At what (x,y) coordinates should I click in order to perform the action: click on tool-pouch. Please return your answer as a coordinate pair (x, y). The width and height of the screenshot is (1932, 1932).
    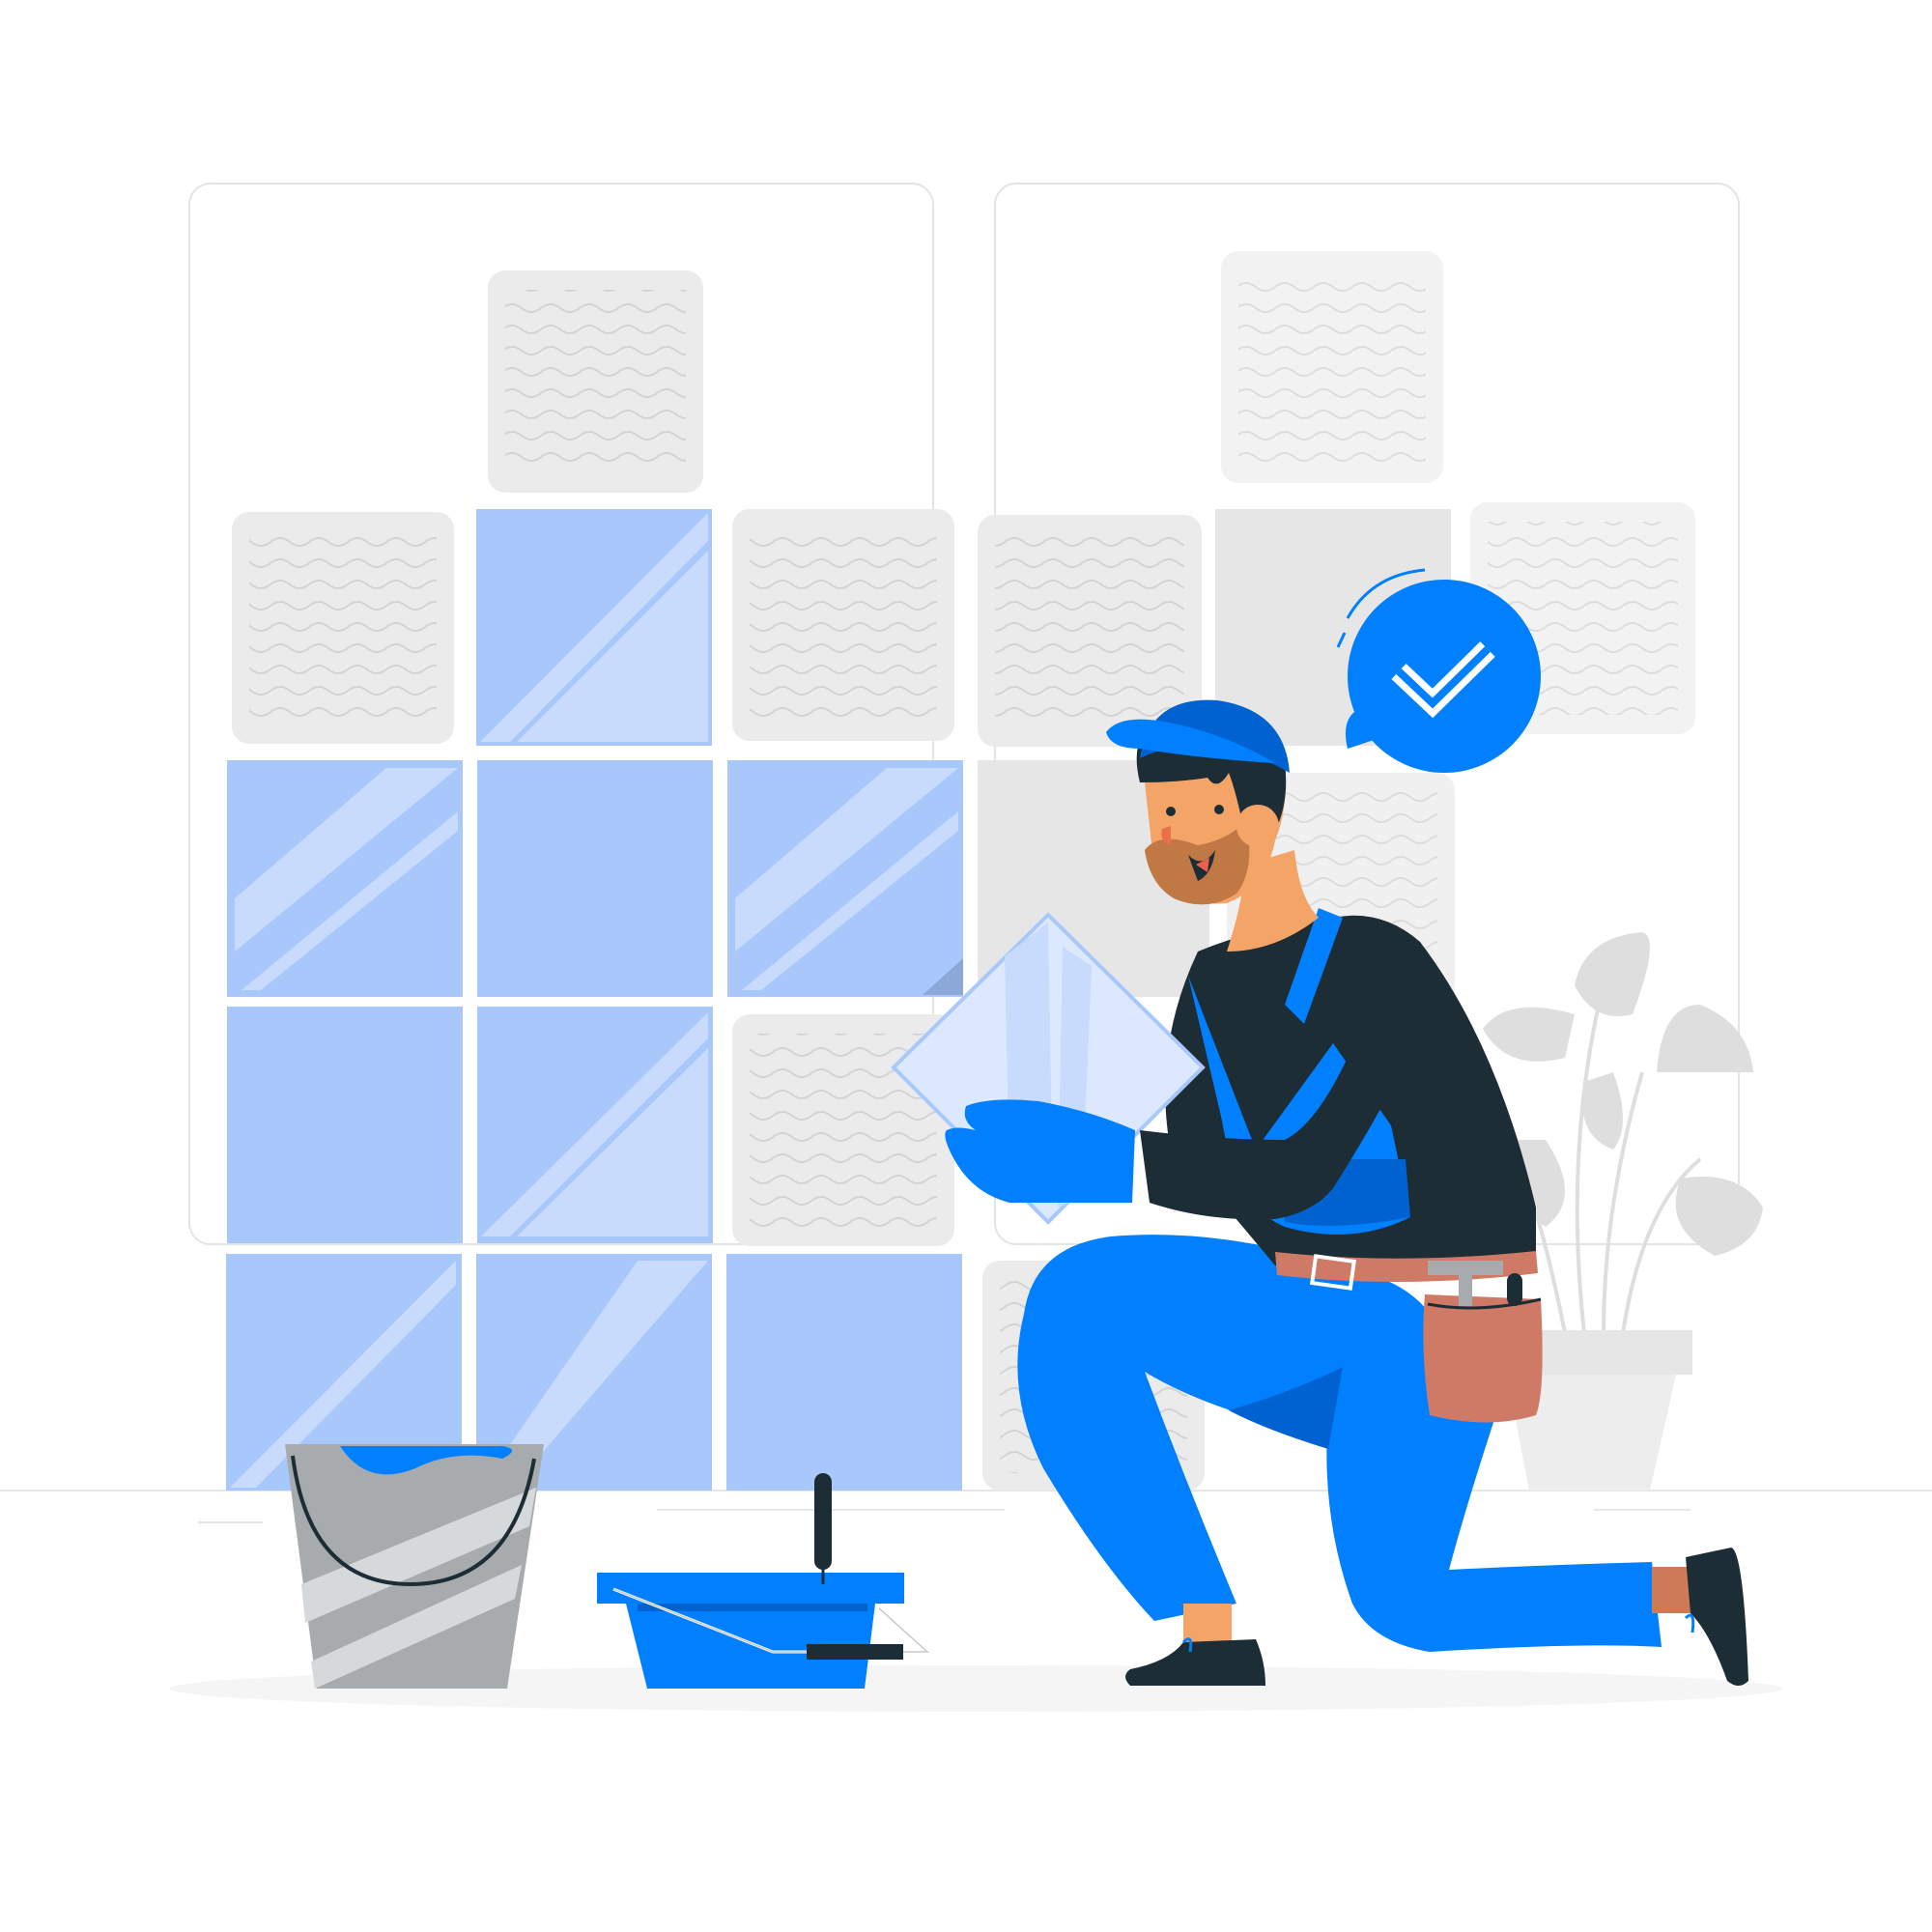
    Looking at the image, I should click on (1483, 1358).